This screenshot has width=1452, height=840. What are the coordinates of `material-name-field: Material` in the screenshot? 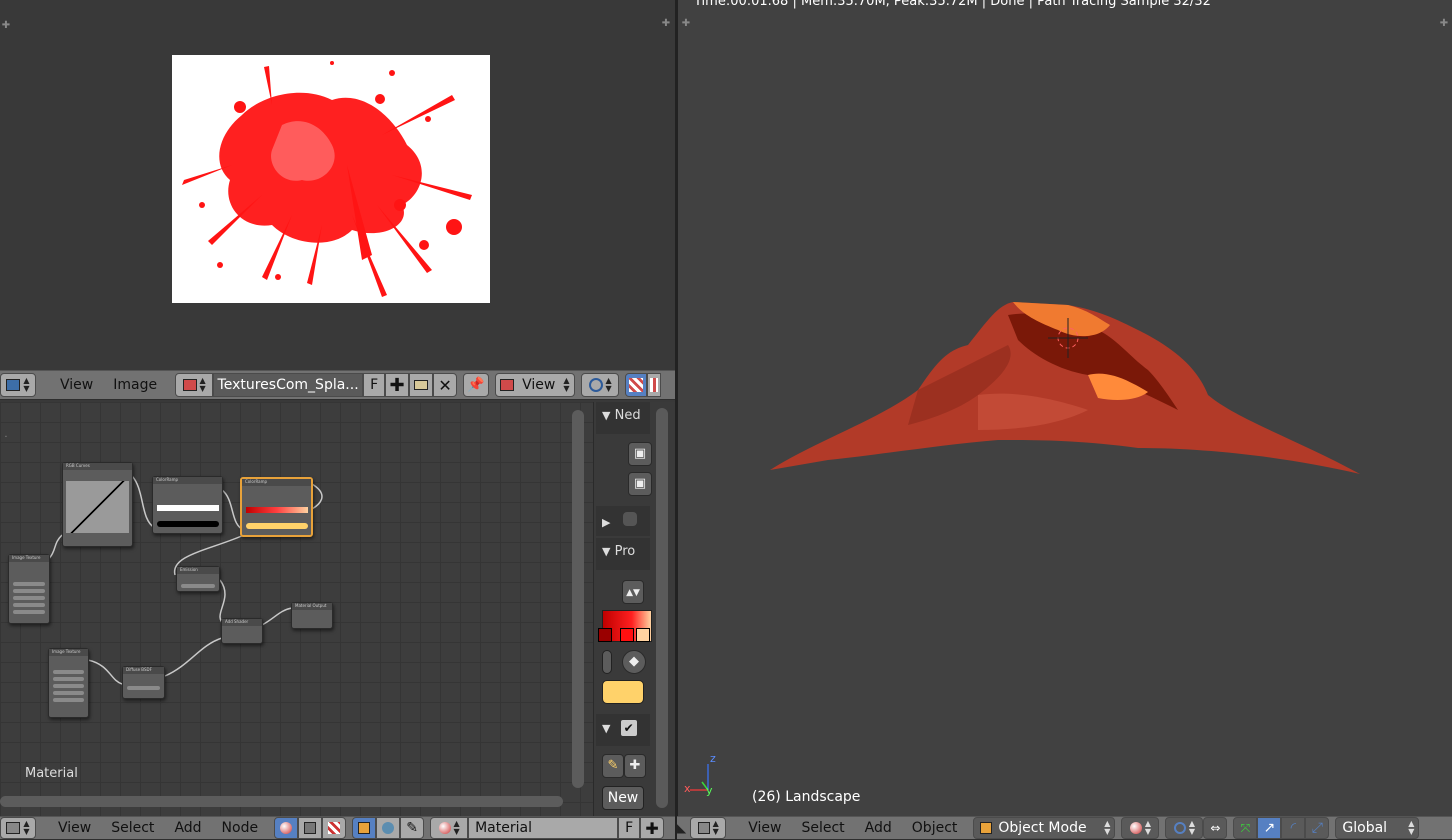 It's located at (543, 828).